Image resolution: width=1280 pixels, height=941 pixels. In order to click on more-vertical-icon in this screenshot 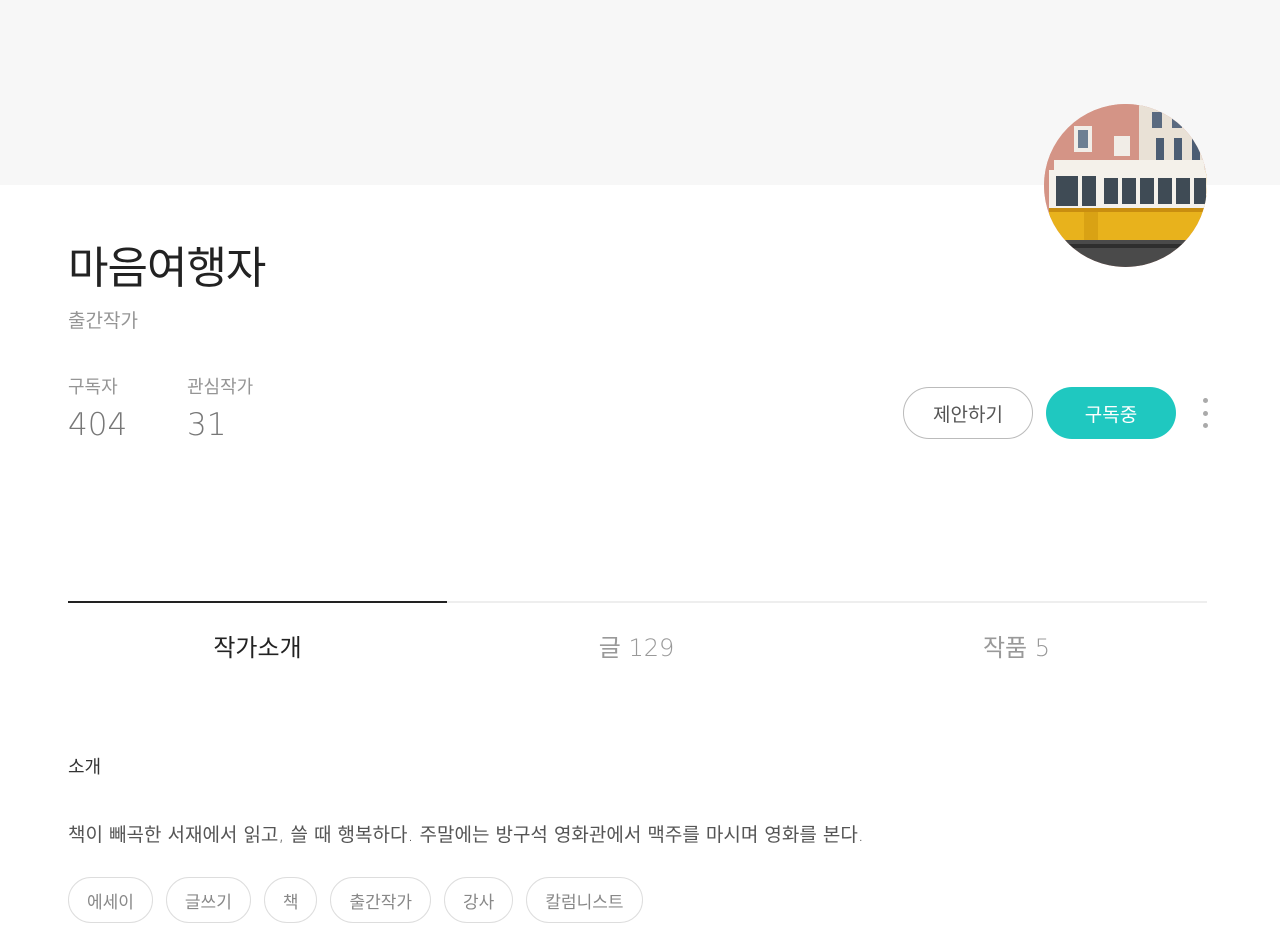, I will do `click(1205, 413)`.